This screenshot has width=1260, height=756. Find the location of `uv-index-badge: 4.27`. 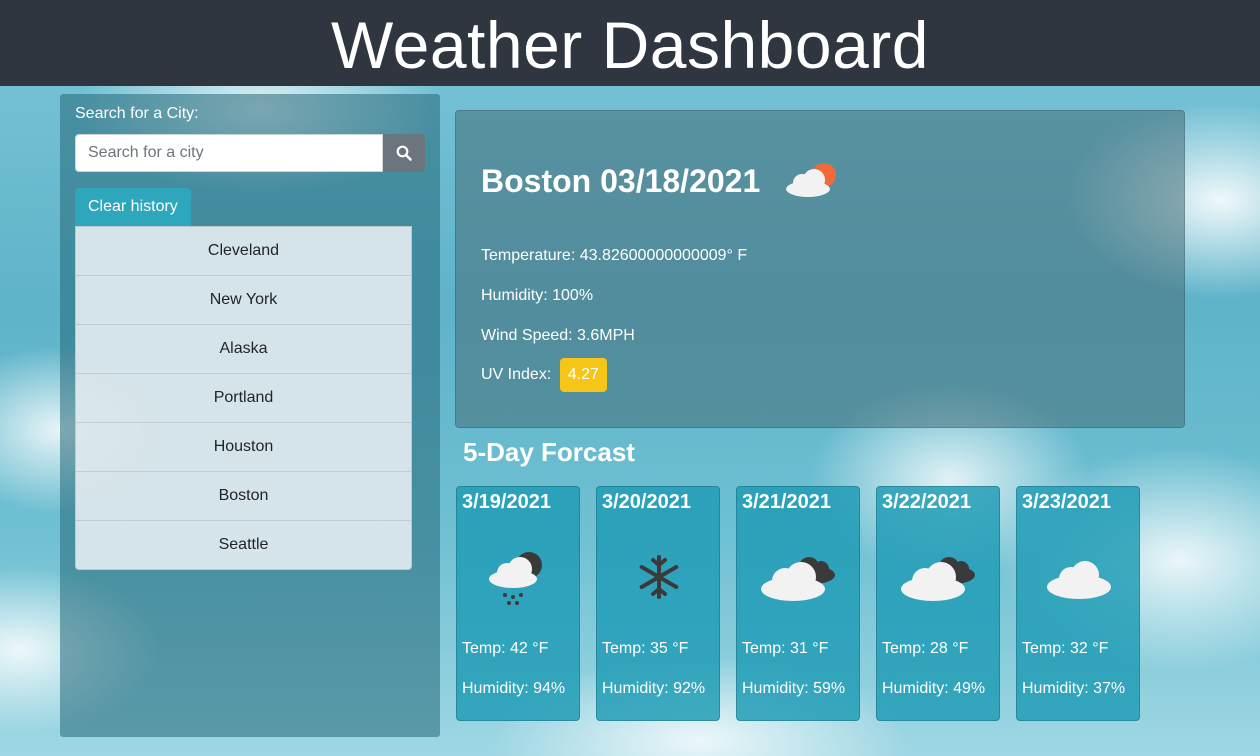

uv-index-badge: 4.27 is located at coordinates (583, 375).